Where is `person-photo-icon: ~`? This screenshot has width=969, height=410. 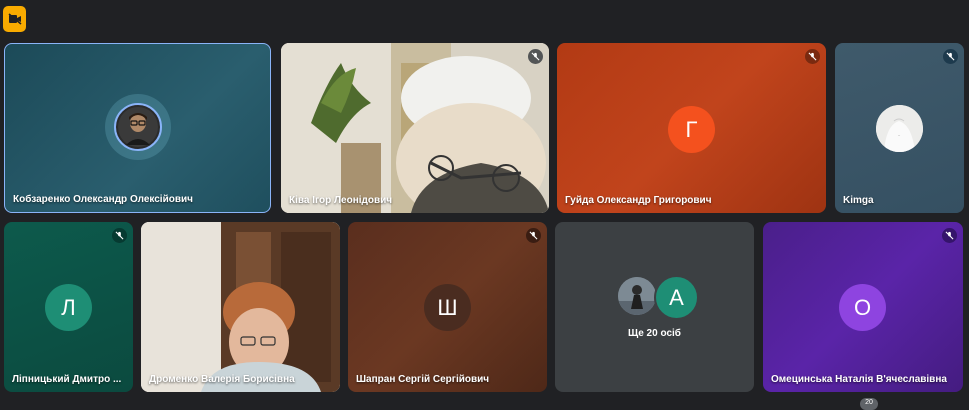
person-photo-icon: ~ is located at coordinates (899, 128).